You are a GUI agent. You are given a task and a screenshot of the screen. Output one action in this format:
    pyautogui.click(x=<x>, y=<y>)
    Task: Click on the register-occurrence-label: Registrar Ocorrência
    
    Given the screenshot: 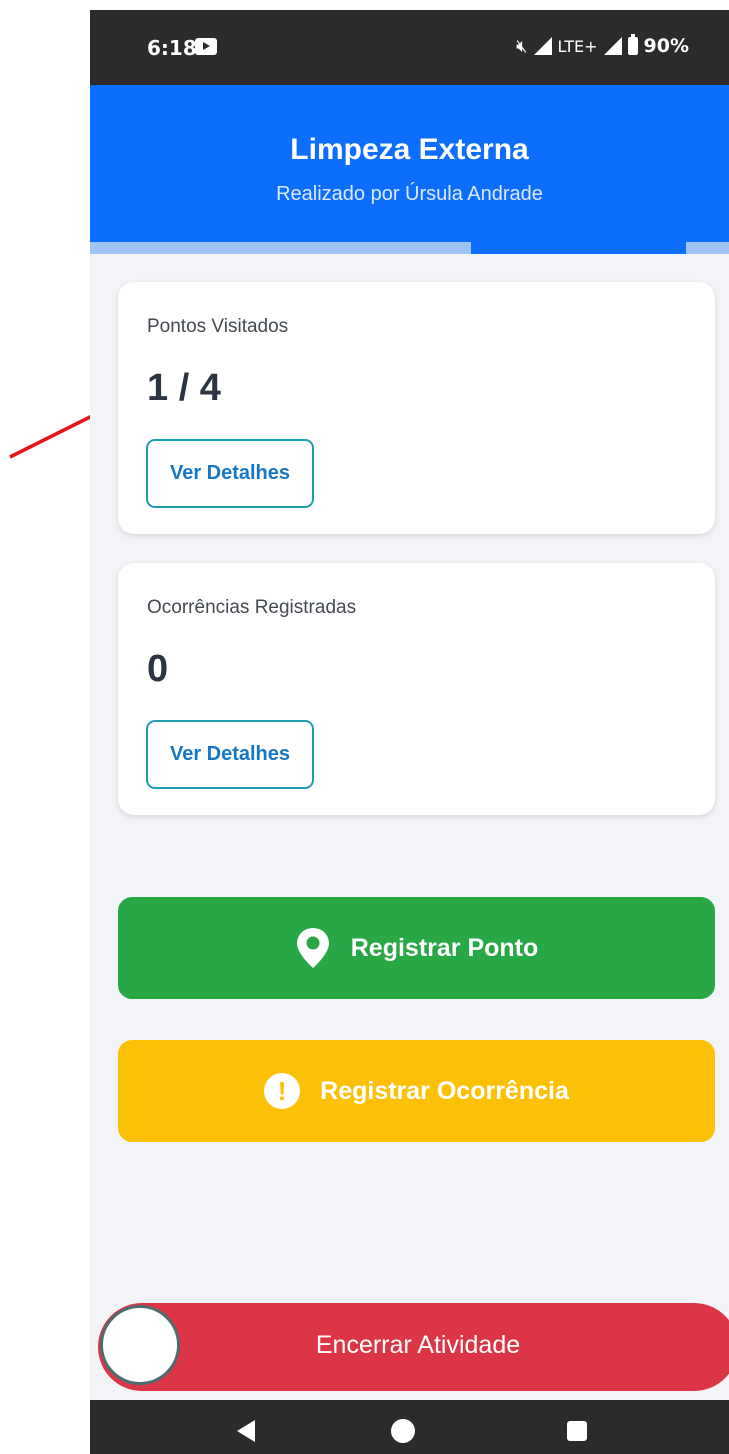 What is the action you would take?
    pyautogui.click(x=444, y=1090)
    